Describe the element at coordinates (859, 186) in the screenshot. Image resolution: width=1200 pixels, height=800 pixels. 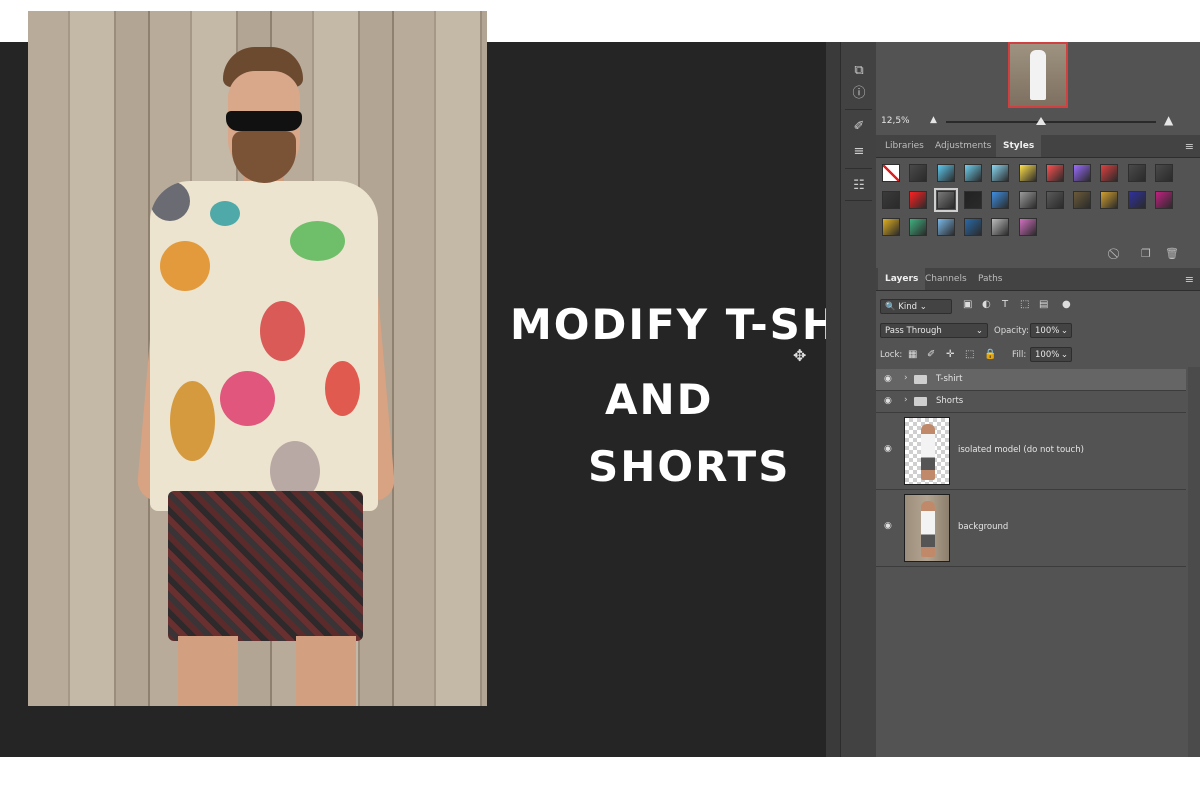
I see `clone-source-icon: ☷` at that location.